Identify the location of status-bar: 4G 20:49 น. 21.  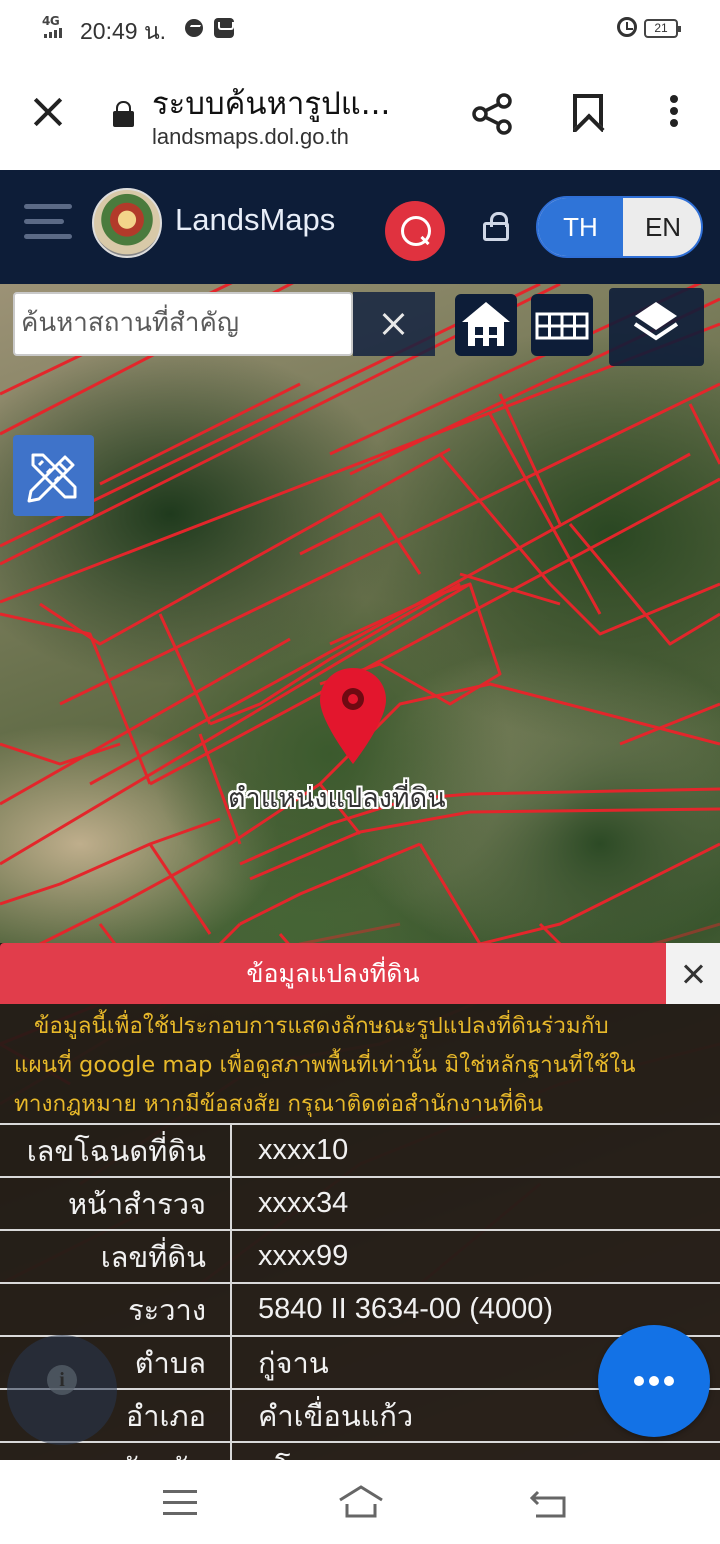
(360, 29).